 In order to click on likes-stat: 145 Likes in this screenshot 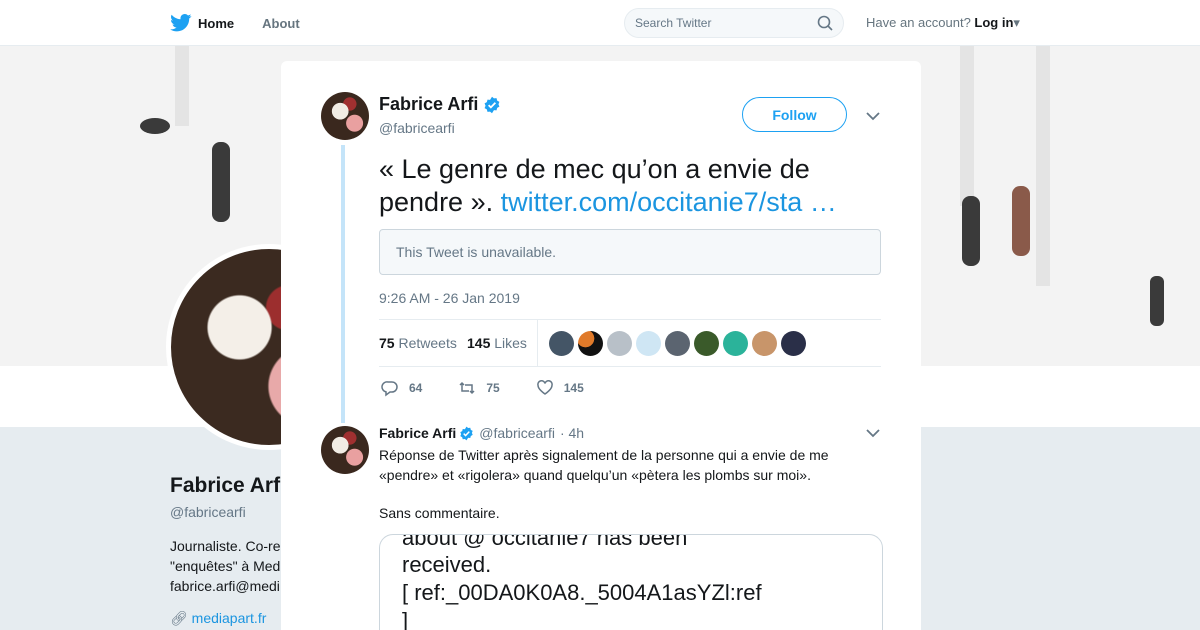, I will do `click(497, 343)`.